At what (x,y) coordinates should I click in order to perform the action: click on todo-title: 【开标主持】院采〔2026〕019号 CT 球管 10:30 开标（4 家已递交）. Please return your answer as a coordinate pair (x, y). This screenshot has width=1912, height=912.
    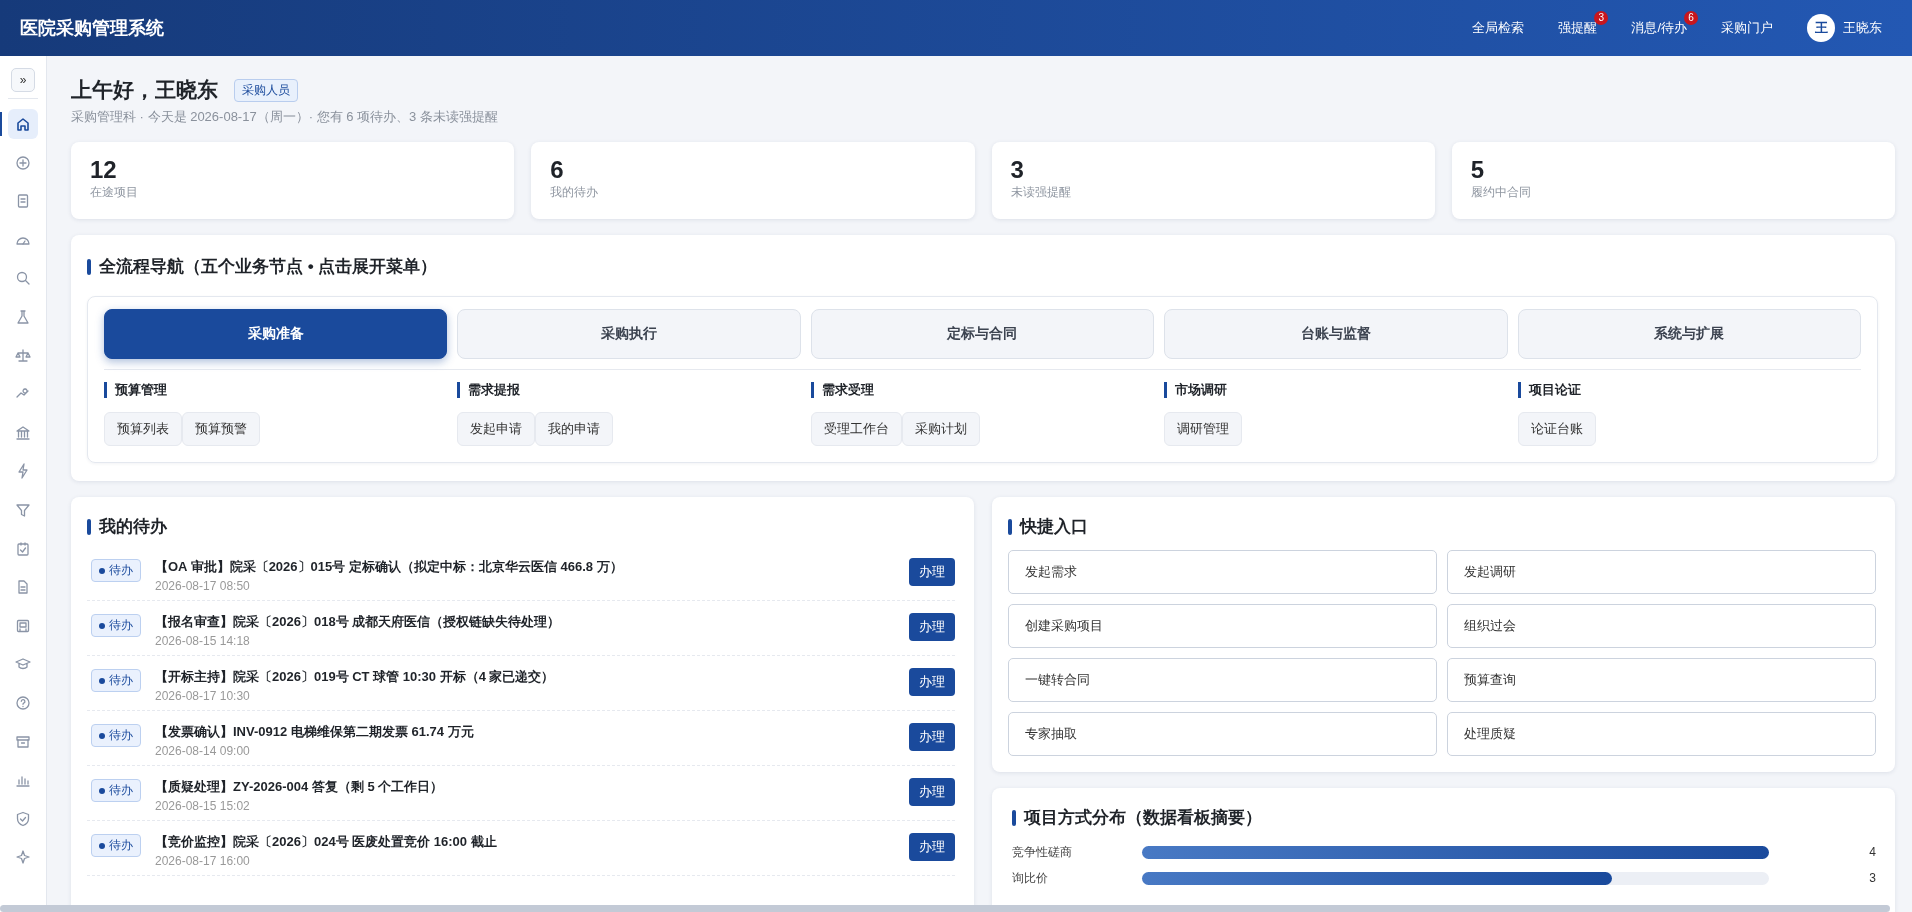
    Looking at the image, I should click on (525, 677).